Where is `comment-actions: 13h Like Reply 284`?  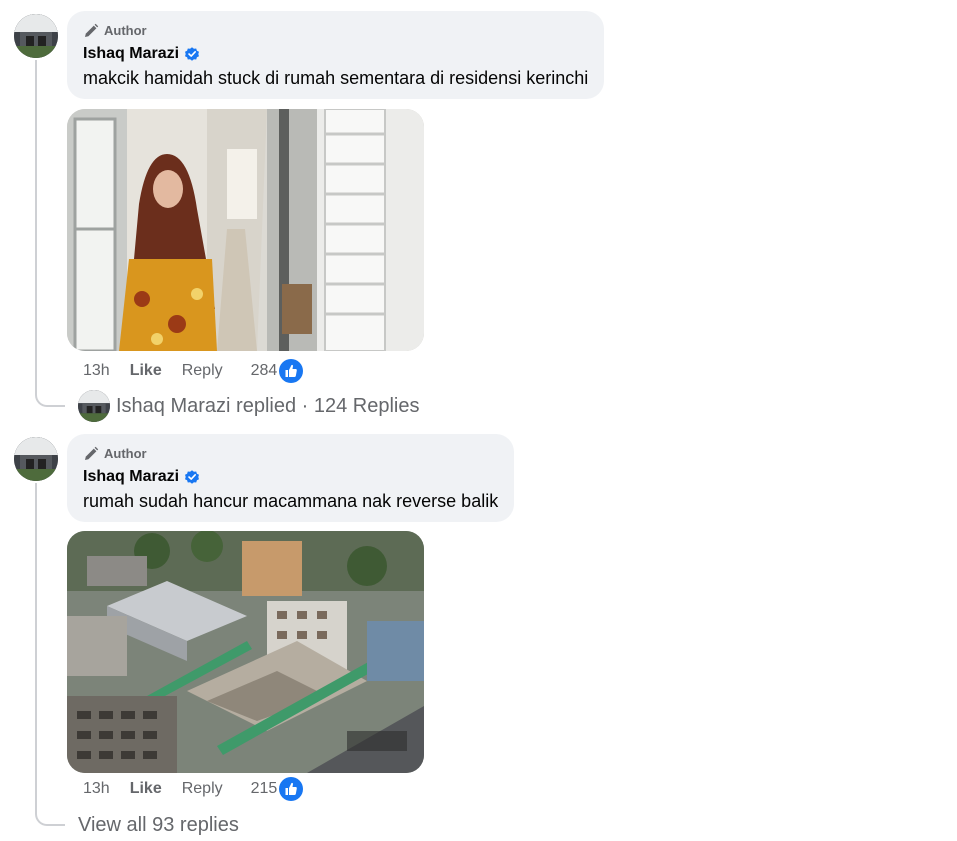
comment-actions: 13h Like Reply 284 is located at coordinates (193, 371).